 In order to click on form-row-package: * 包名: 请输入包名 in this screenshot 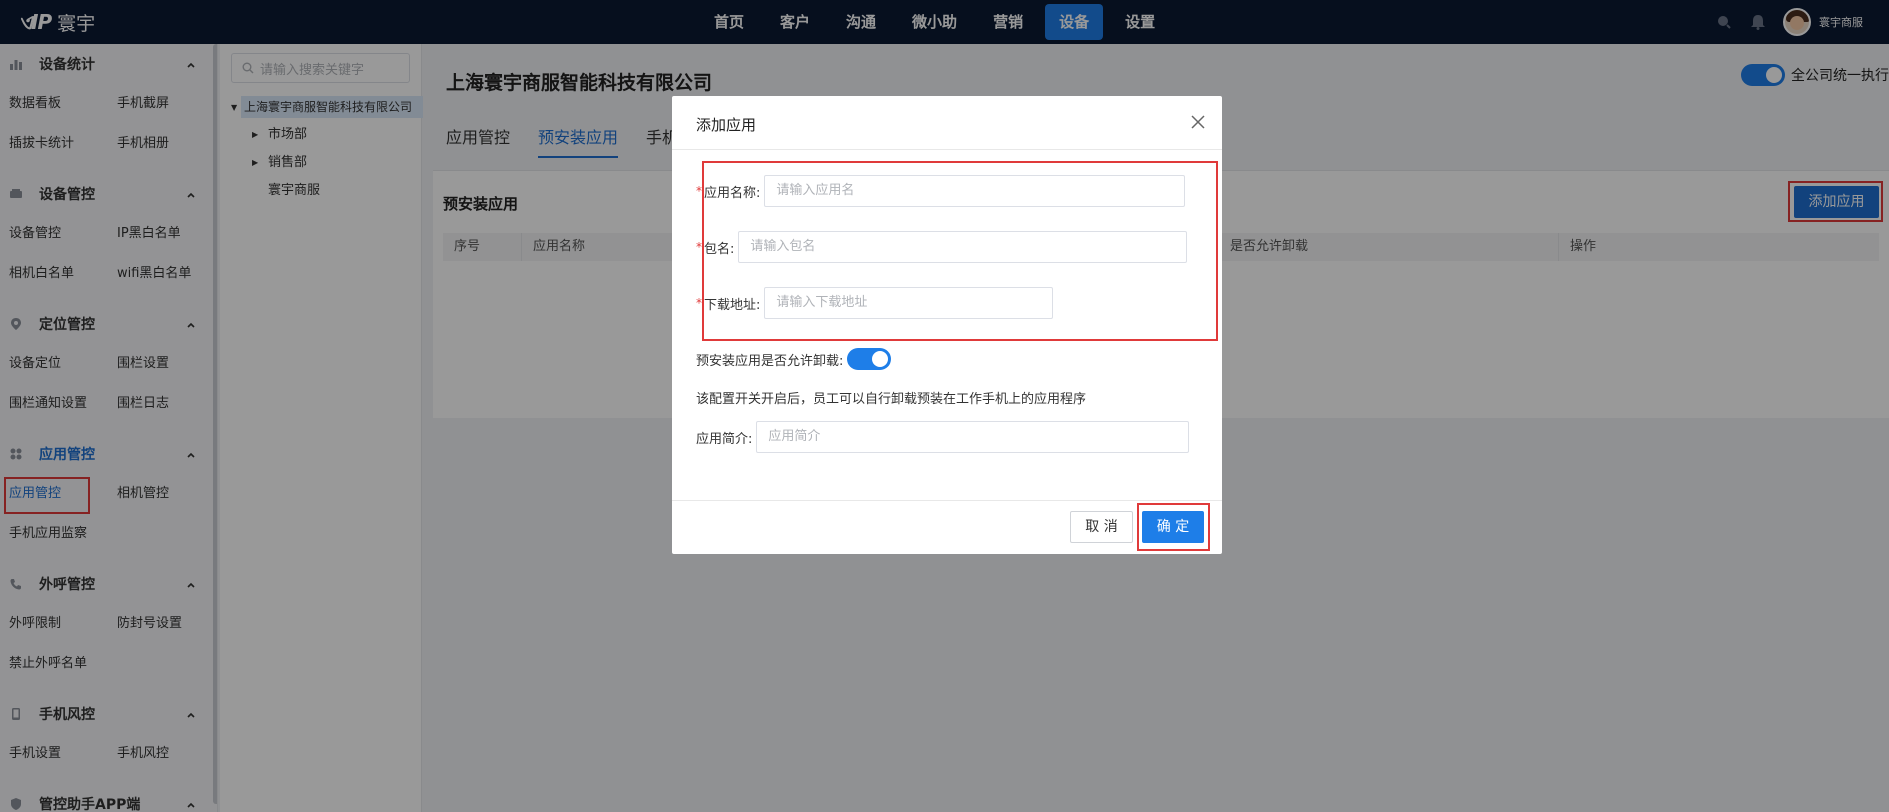, I will do `click(942, 247)`.